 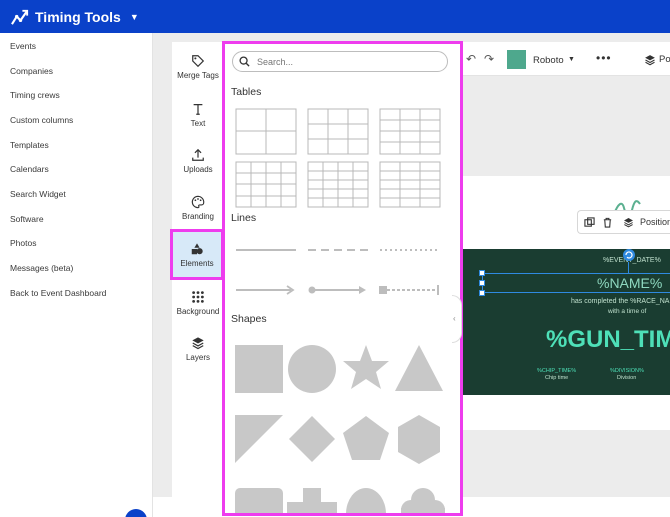 I want to click on shape-diamond, so click(x=312, y=439).